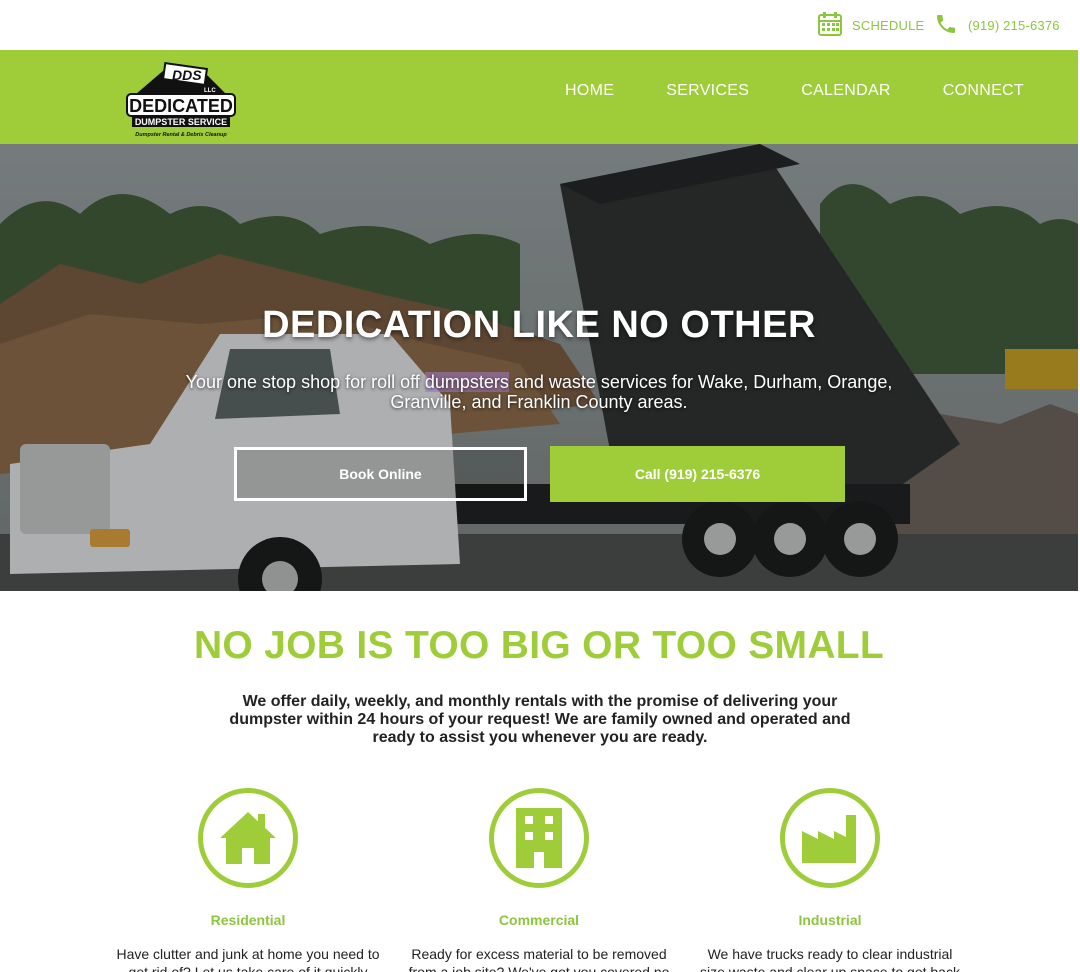 This screenshot has width=1080, height=972. What do you see at coordinates (946, 25) in the screenshot?
I see `phone-icon` at bounding box center [946, 25].